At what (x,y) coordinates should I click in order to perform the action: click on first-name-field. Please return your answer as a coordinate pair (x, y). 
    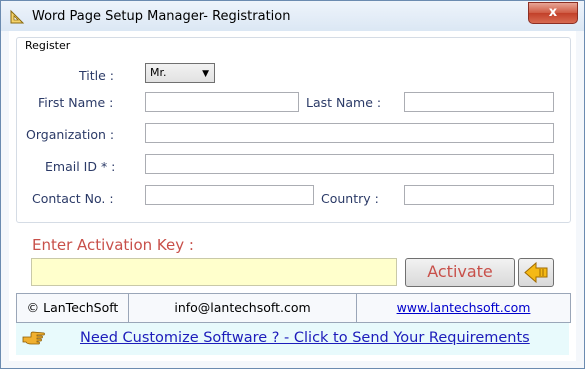
    Looking at the image, I should click on (222, 102).